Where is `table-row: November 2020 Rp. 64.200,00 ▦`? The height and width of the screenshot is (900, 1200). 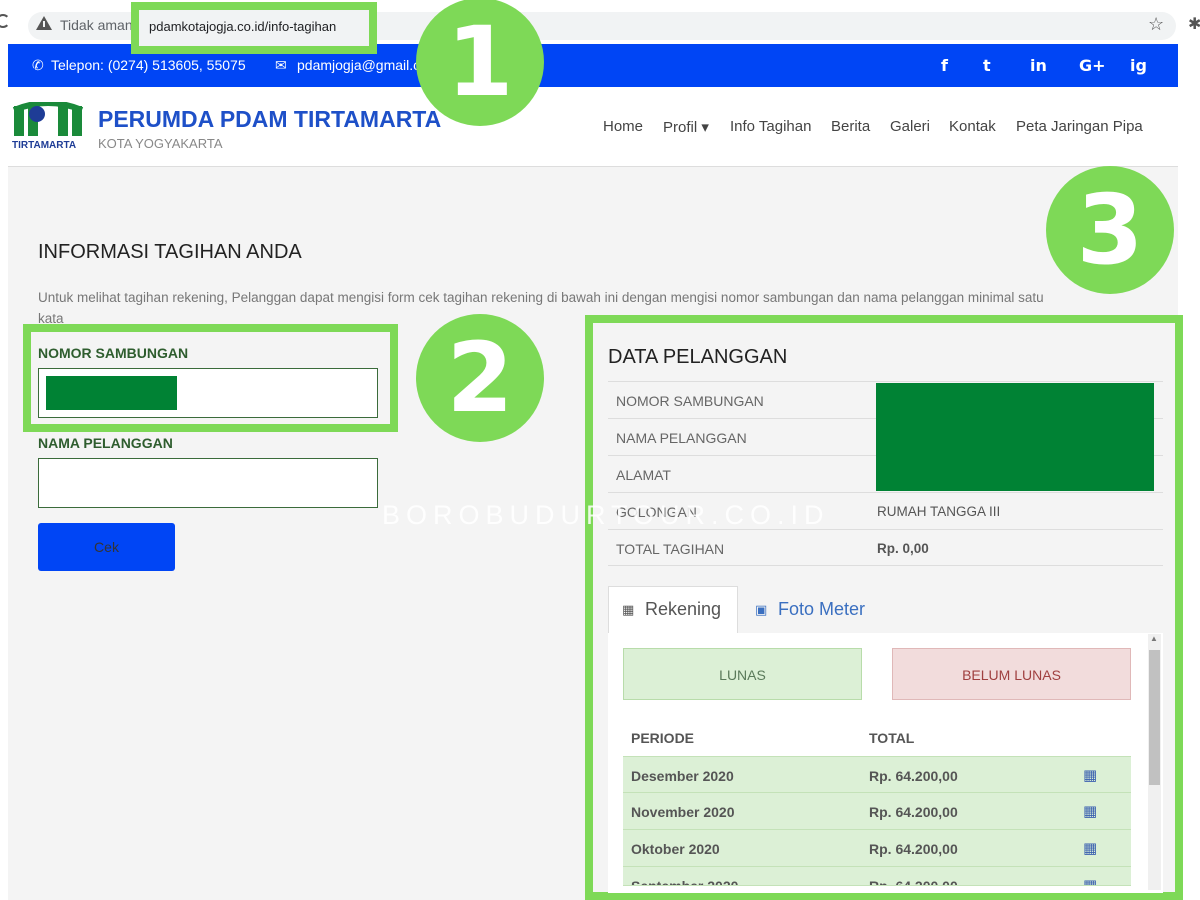 table-row: November 2020 Rp. 64.200,00 ▦ is located at coordinates (877, 811).